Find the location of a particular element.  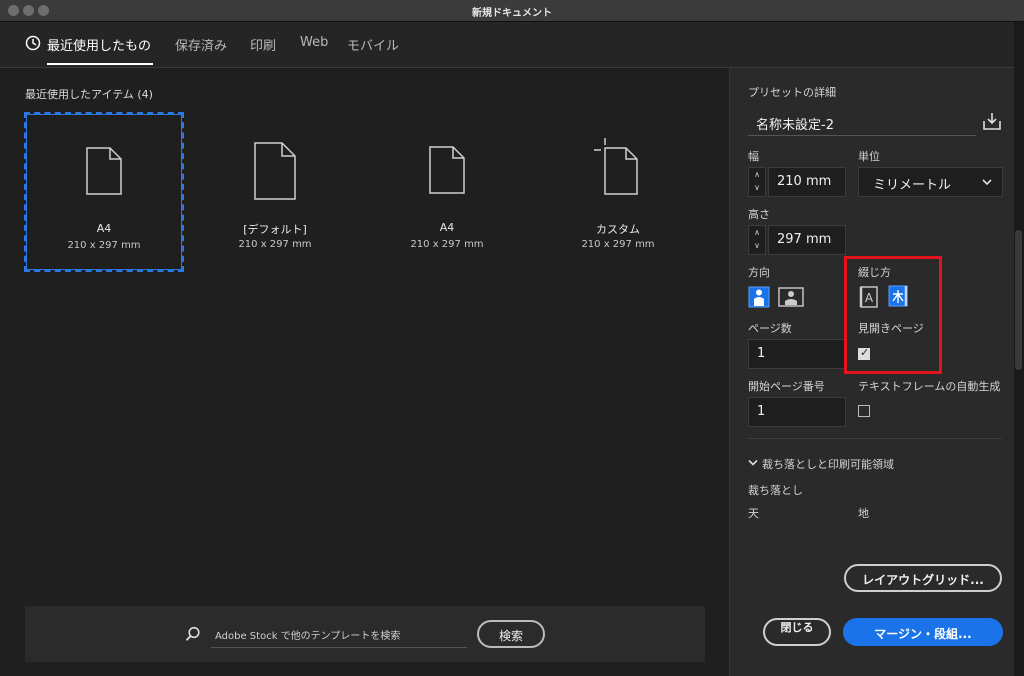

width-stepper: ∧ ∨ is located at coordinates (757, 182).